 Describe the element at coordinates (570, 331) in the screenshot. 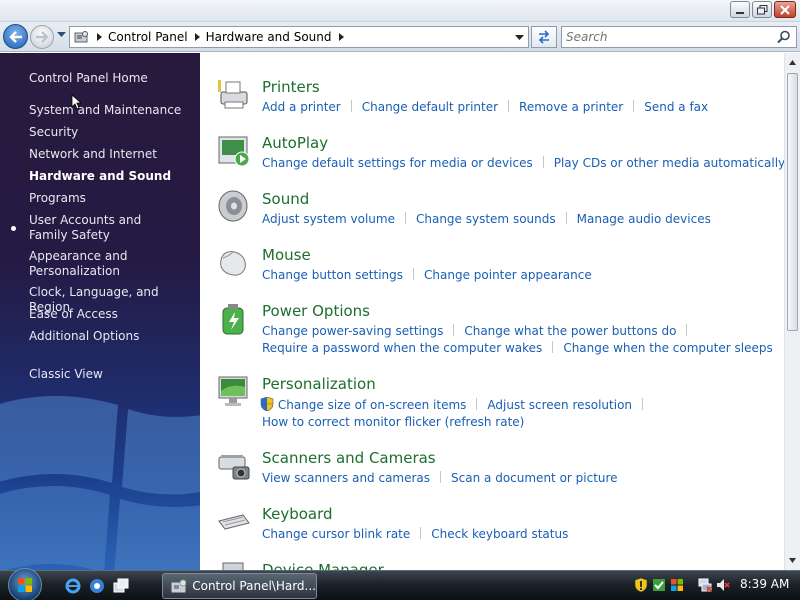

I see `task-link: Change what the power buttons do` at that location.